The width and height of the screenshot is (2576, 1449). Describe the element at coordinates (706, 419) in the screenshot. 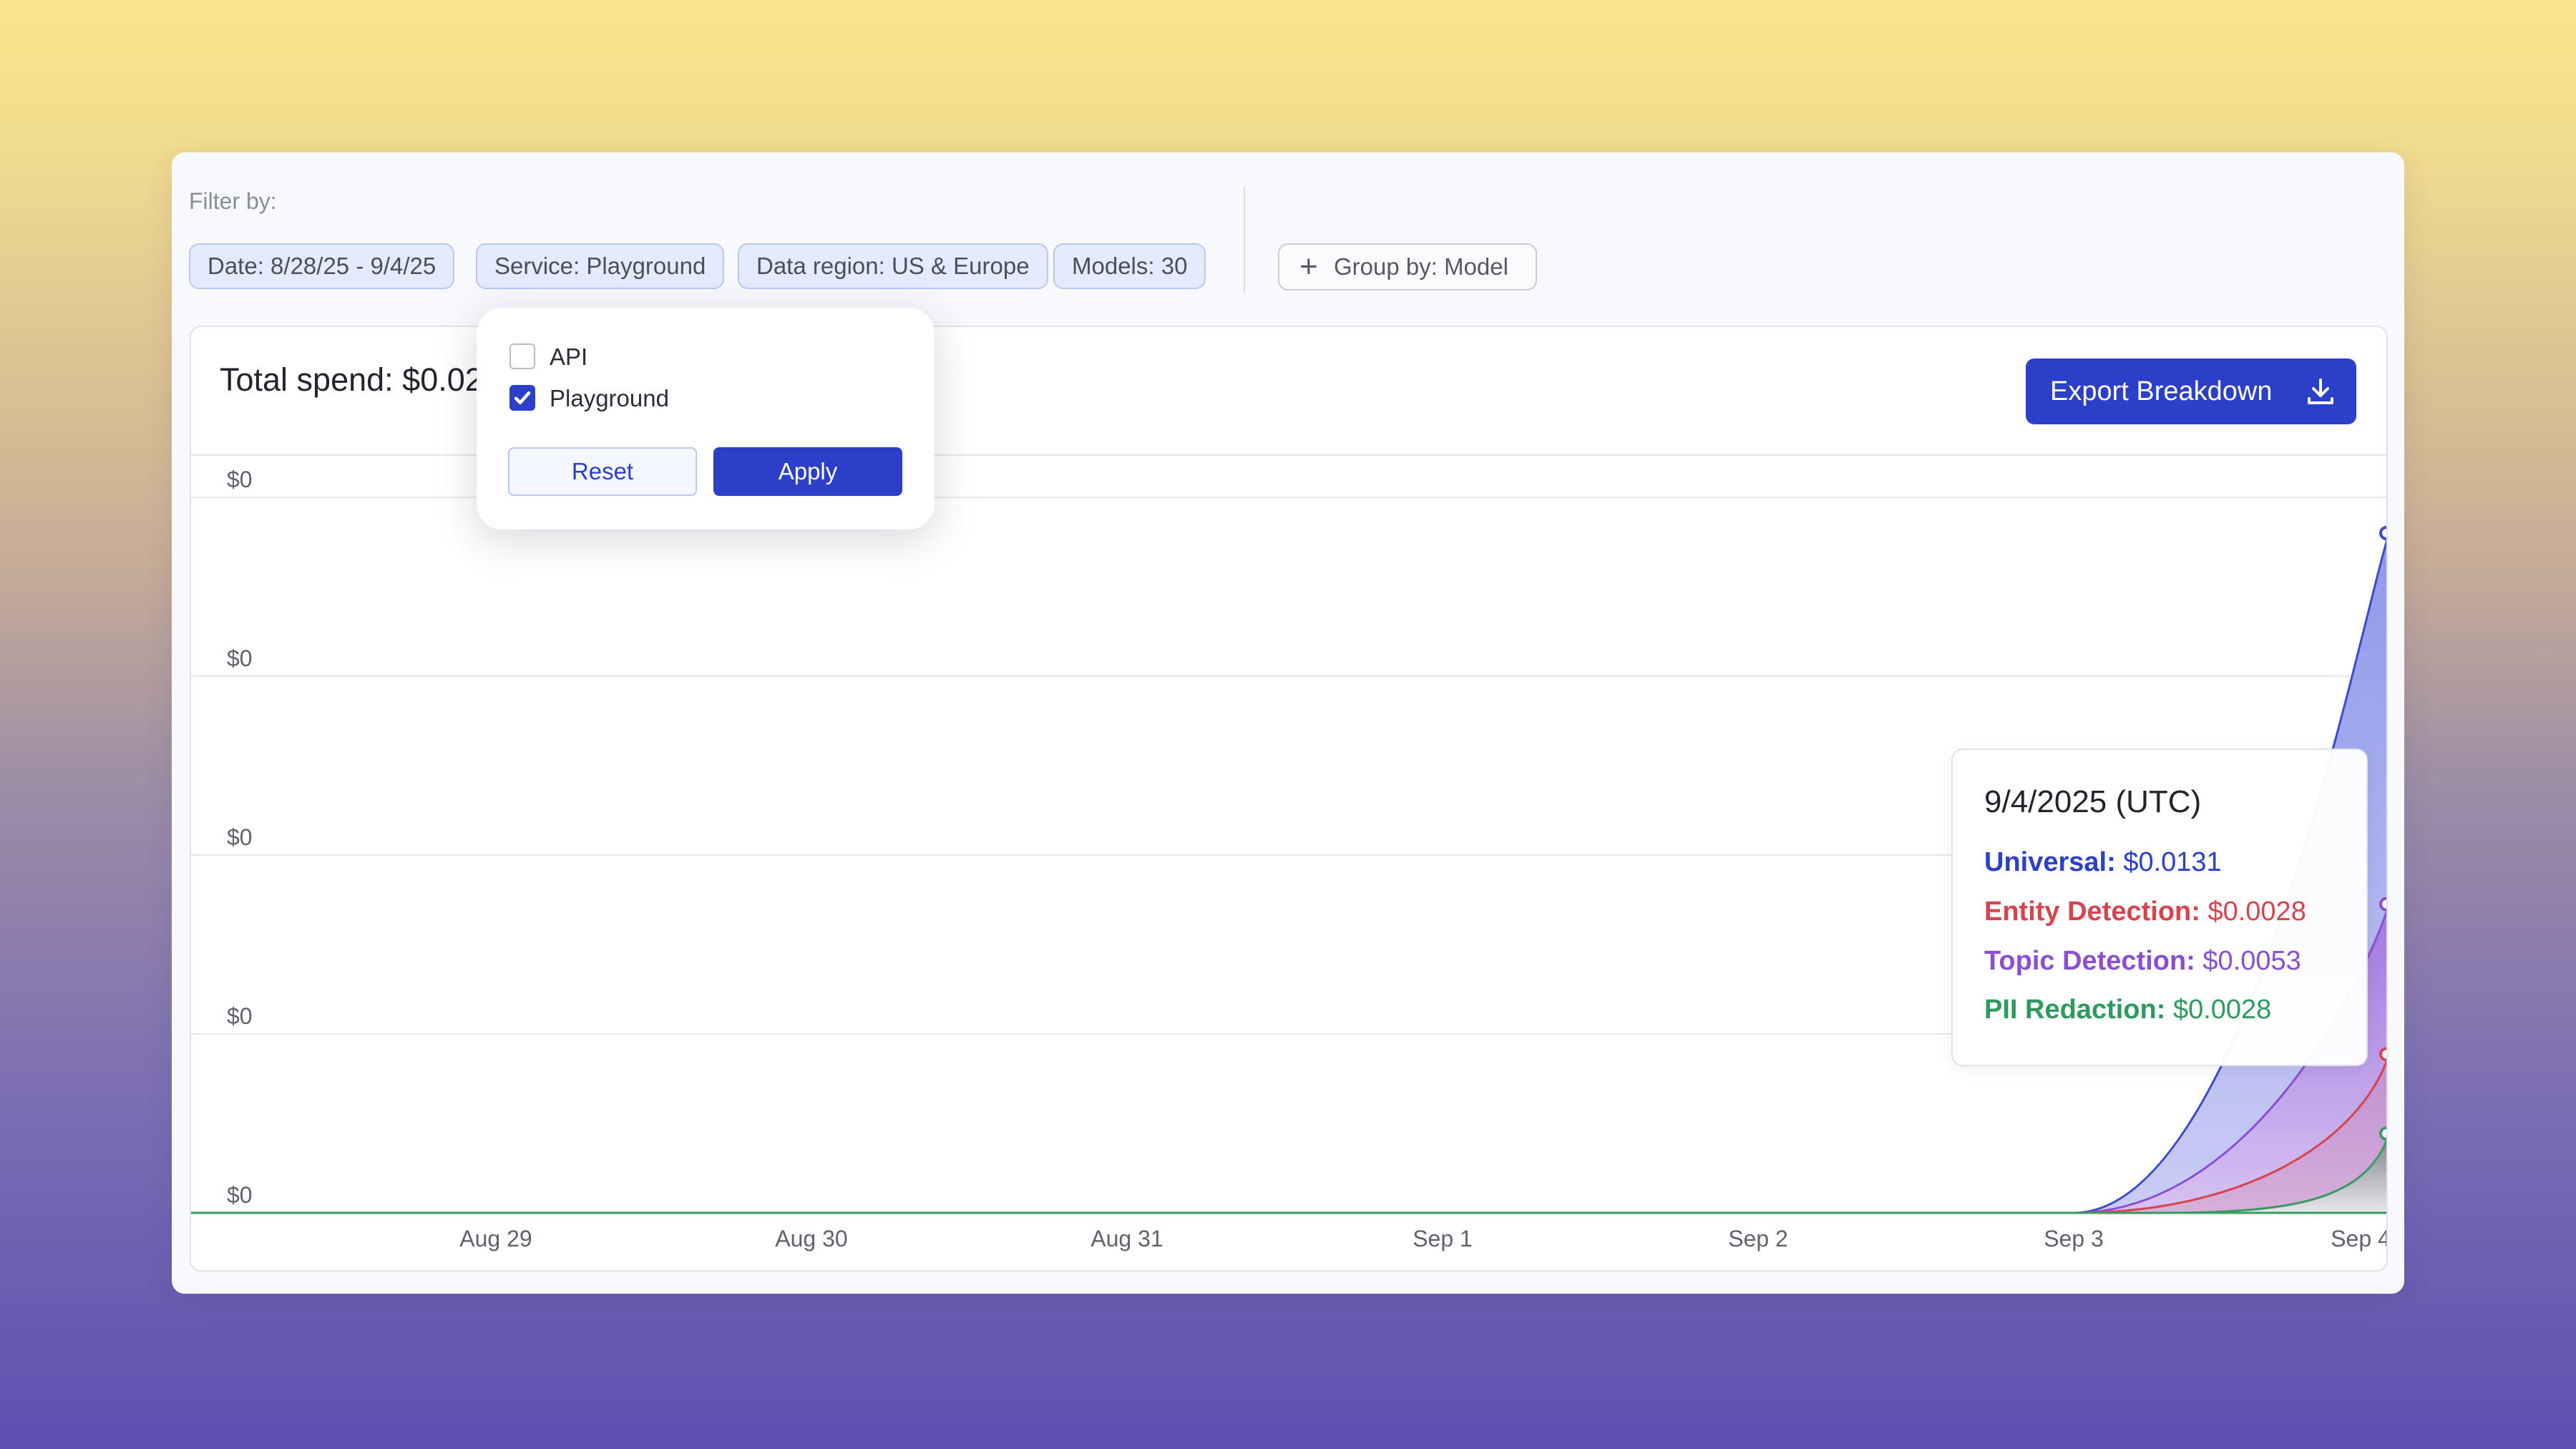

I see `service-filter-popover: API Playground Reset Apply` at that location.